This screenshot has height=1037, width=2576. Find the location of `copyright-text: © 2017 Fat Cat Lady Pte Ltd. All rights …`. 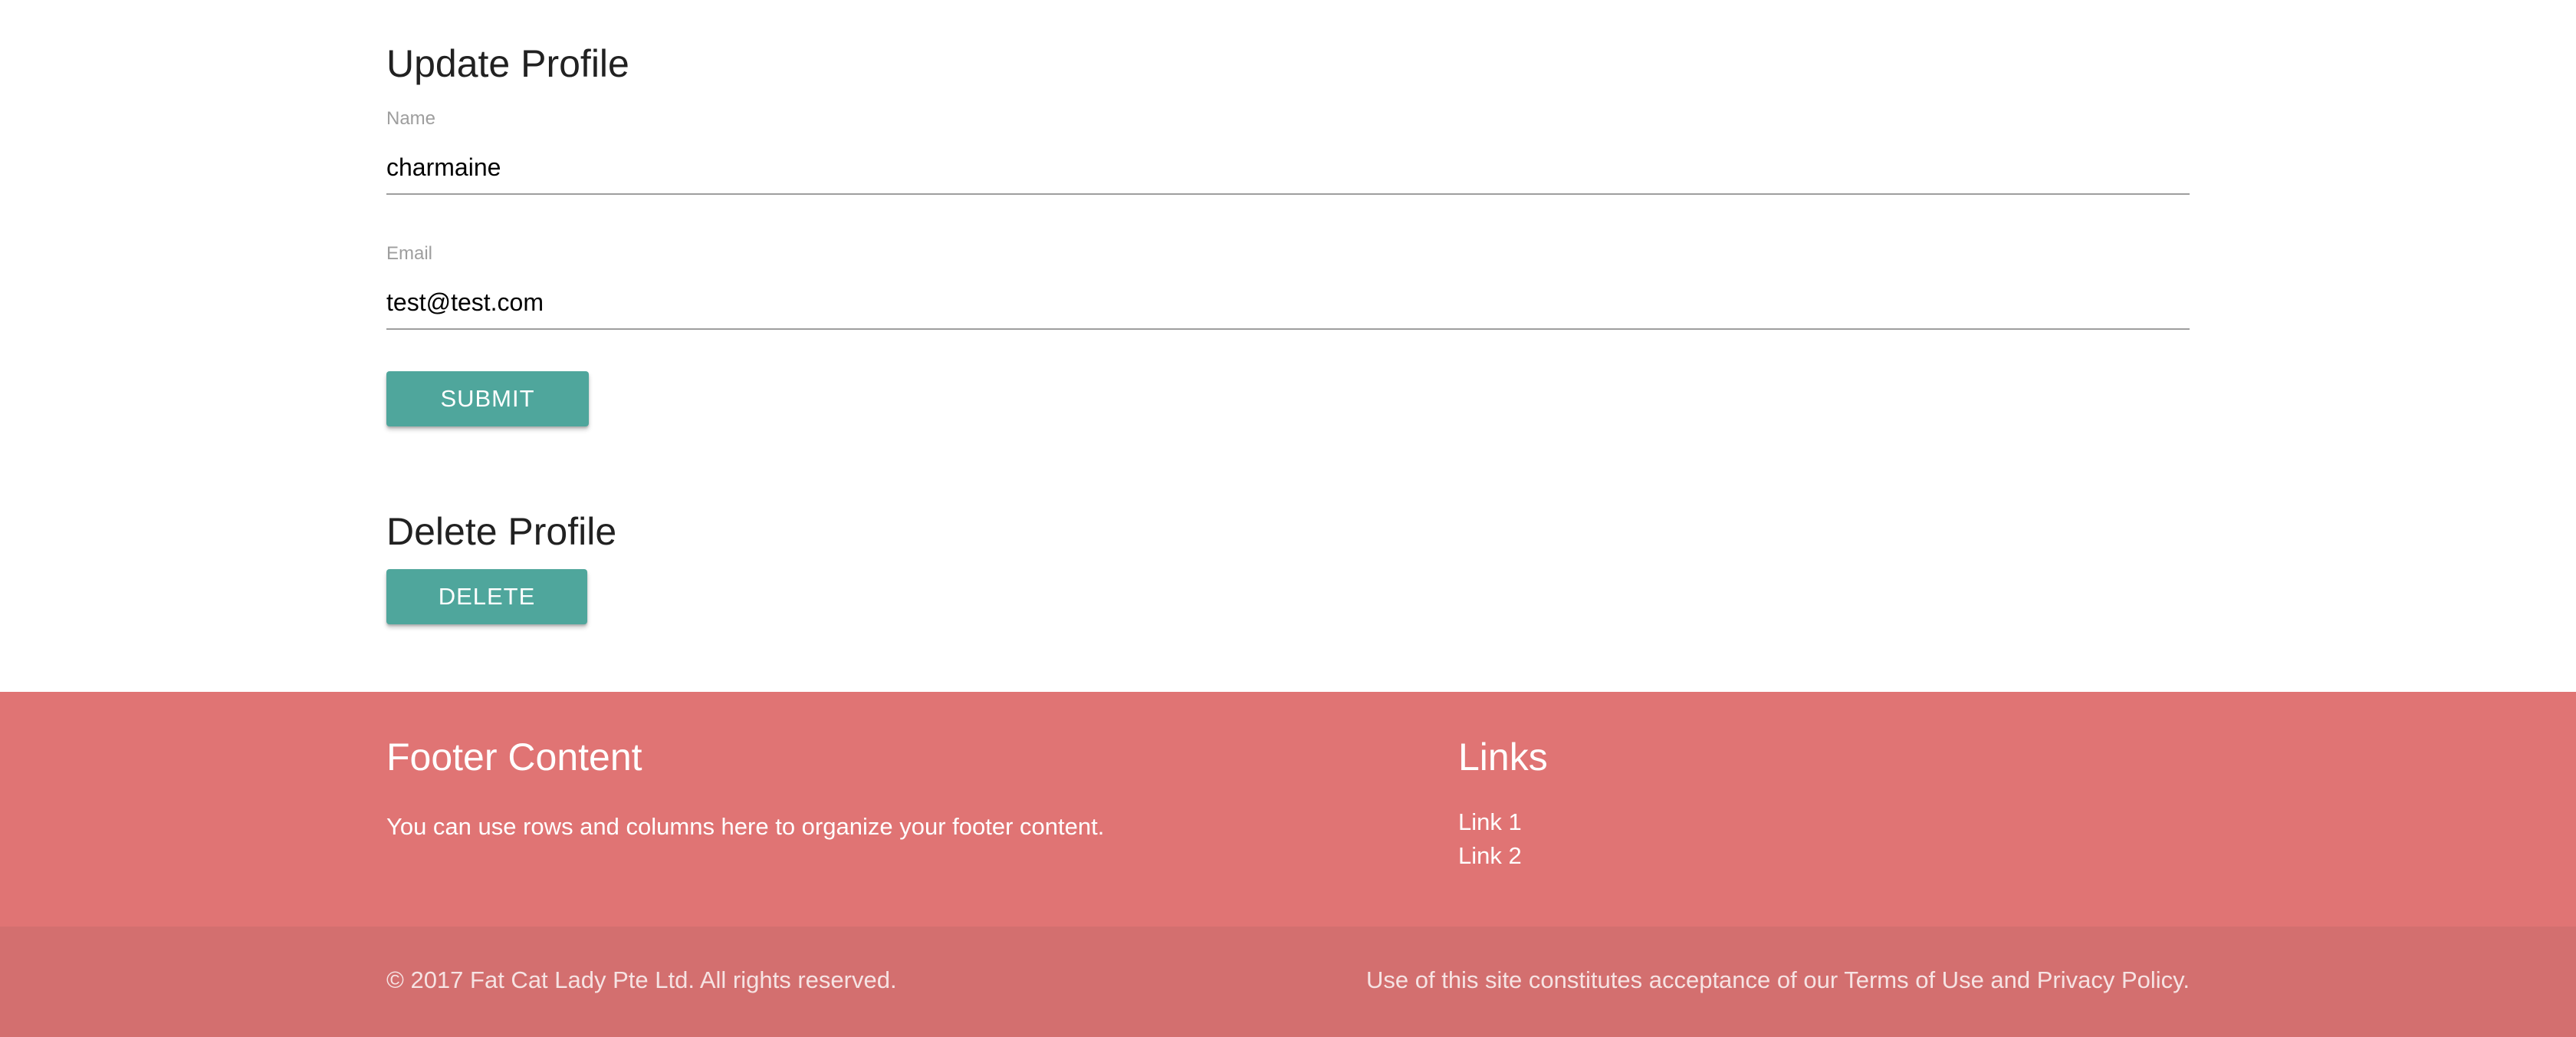

copyright-text: © 2017 Fat Cat Lady Pte Ltd. All rights … is located at coordinates (641, 979).